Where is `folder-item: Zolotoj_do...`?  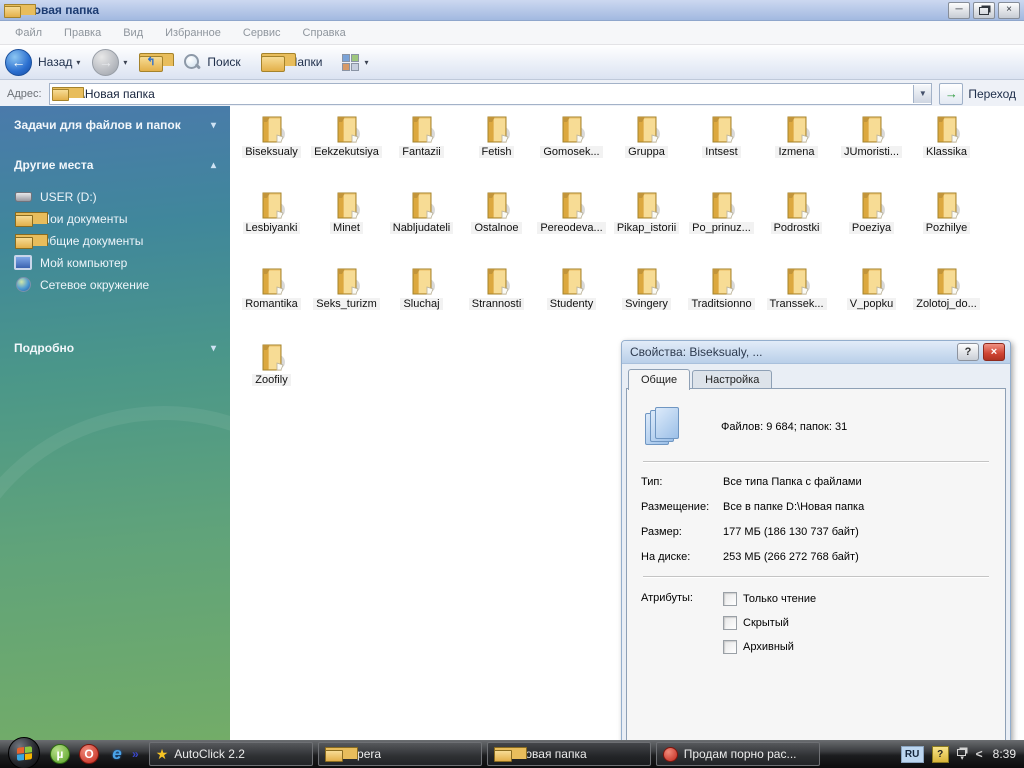 folder-item: Zolotoj_do... is located at coordinates (946, 301).